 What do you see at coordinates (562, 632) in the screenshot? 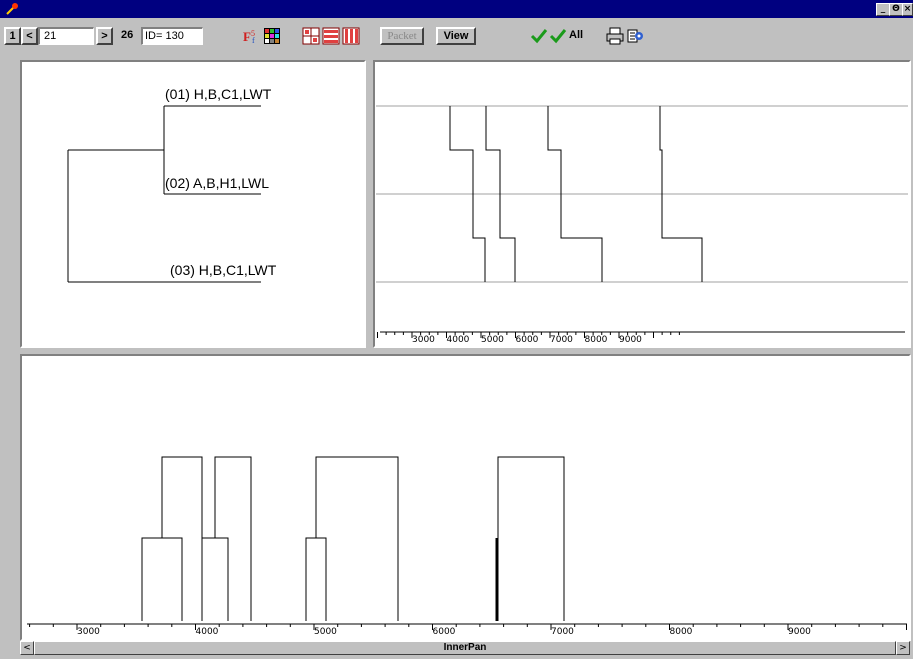
I see `bottom-axis-label: 7000` at bounding box center [562, 632].